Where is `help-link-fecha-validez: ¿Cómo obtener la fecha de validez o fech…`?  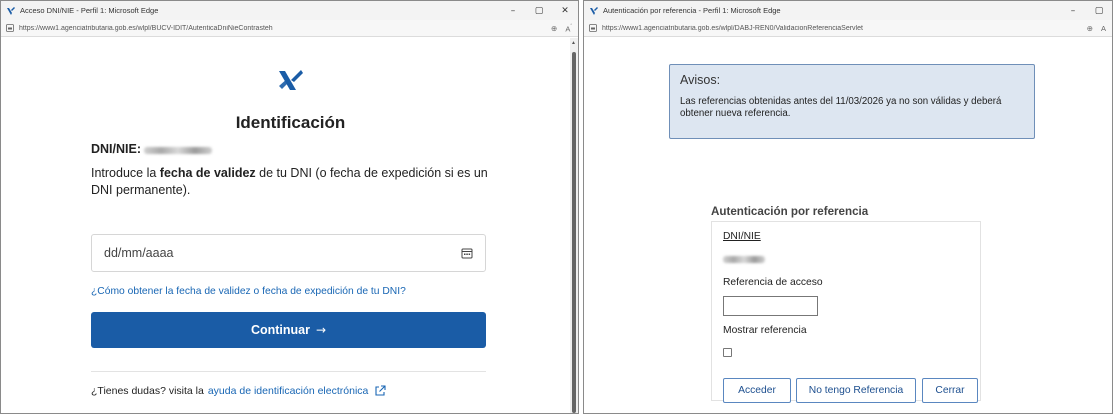
help-link-fecha-validez: ¿Cómo obtener la fecha de validez o fech… is located at coordinates (248, 291).